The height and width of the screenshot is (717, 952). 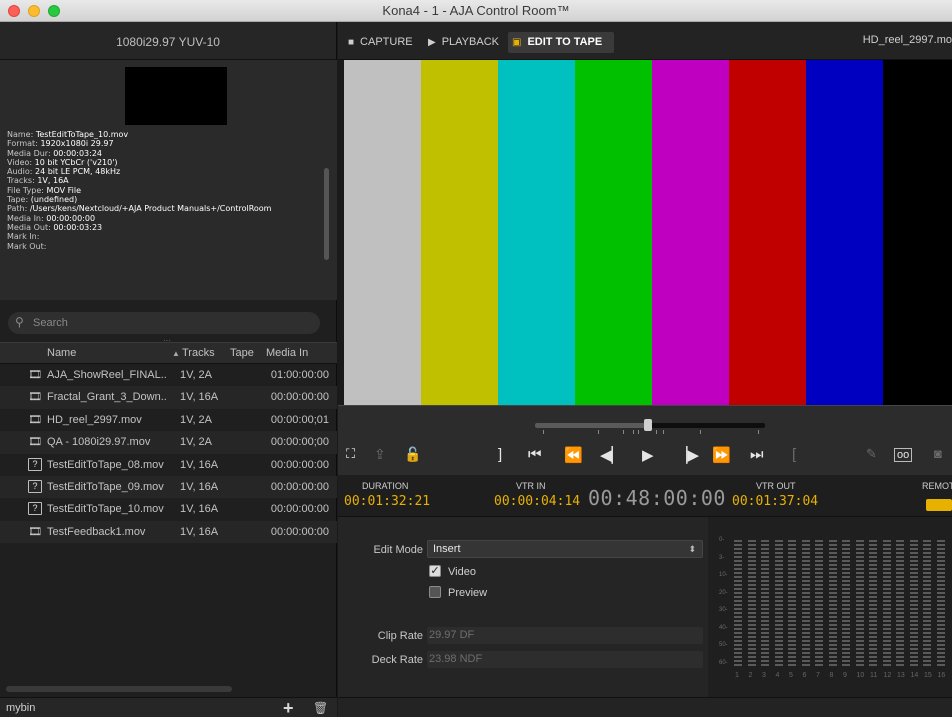 What do you see at coordinates (535, 454) in the screenshot?
I see `go-to-start-icon: ⏮` at bounding box center [535, 454].